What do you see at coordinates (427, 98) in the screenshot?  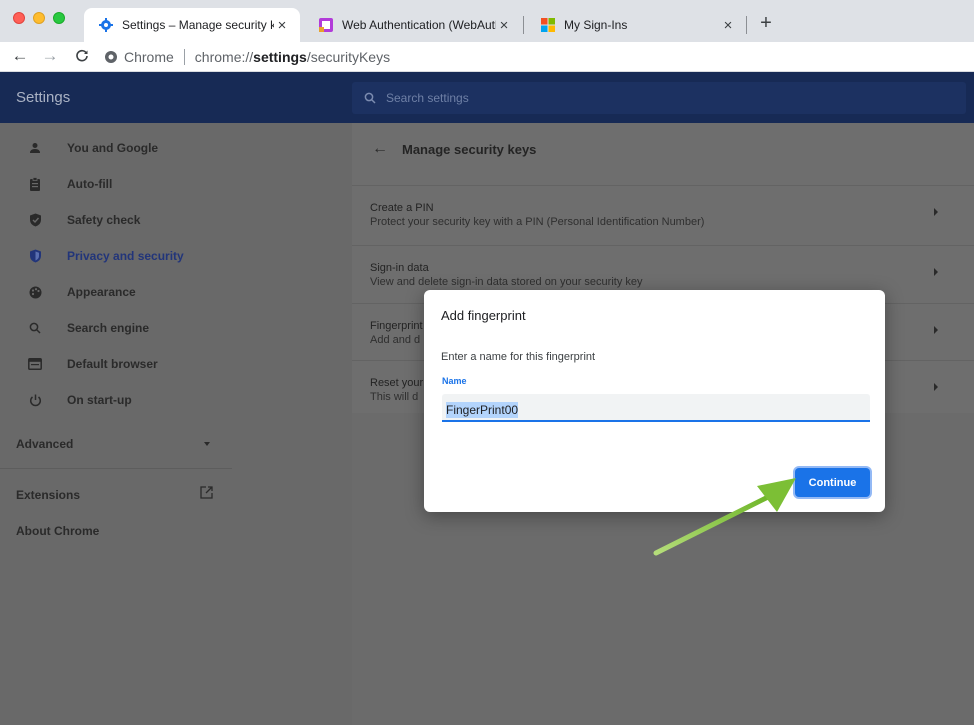 I see `search-placeholder: Search settings` at bounding box center [427, 98].